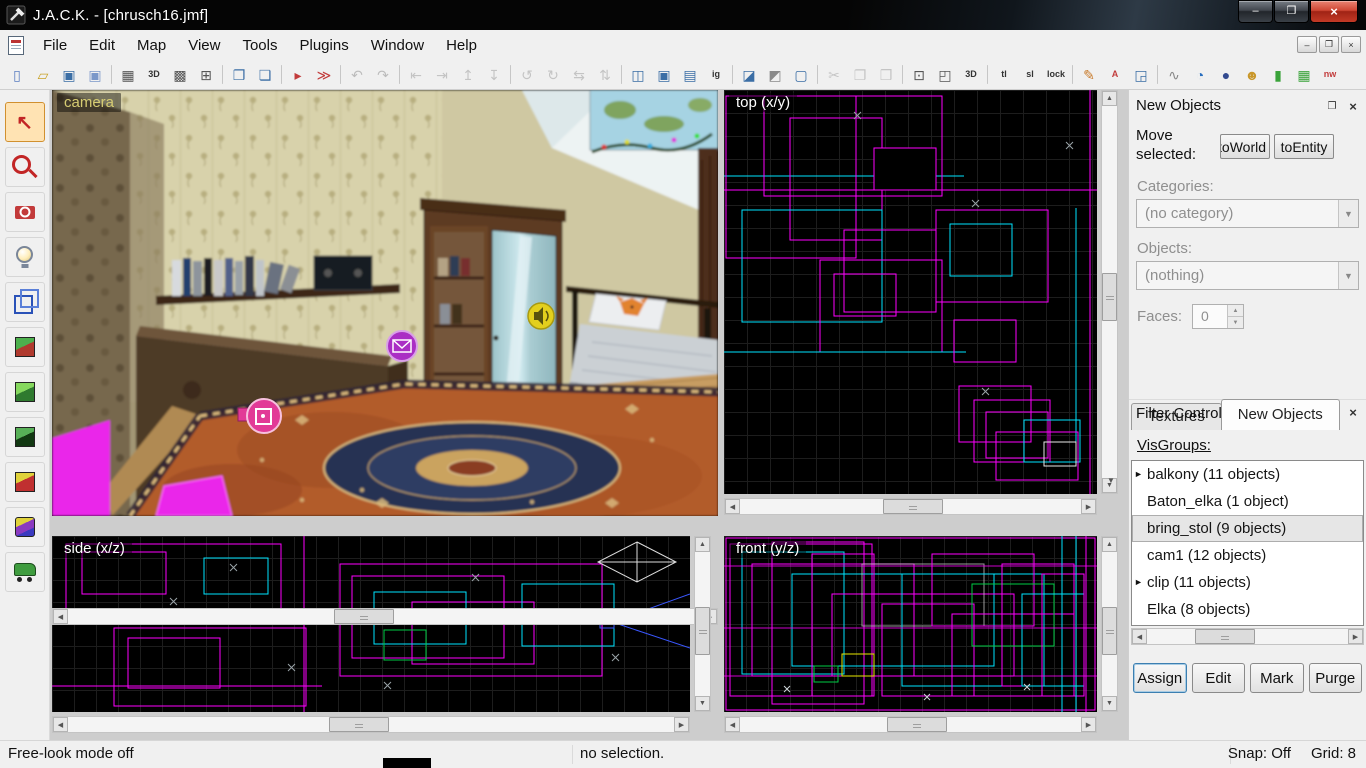  Describe the element at coordinates (1247, 275) in the screenshot. I see `objects-select: (nothing)` at that location.